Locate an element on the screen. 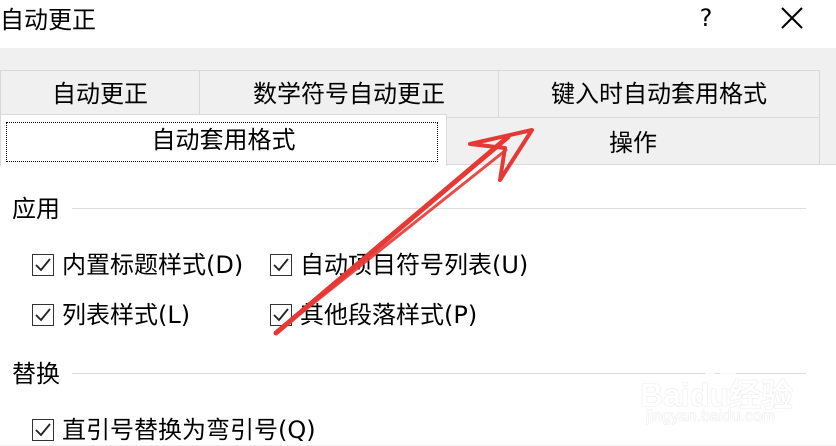  checkbox-other-paragraph-styles: 其他段落样式(P) is located at coordinates (373, 315).